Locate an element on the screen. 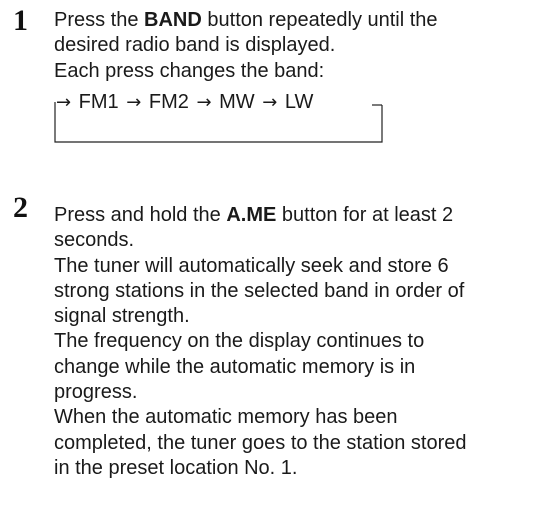  band-button-label: BAND is located at coordinates (173, 20).